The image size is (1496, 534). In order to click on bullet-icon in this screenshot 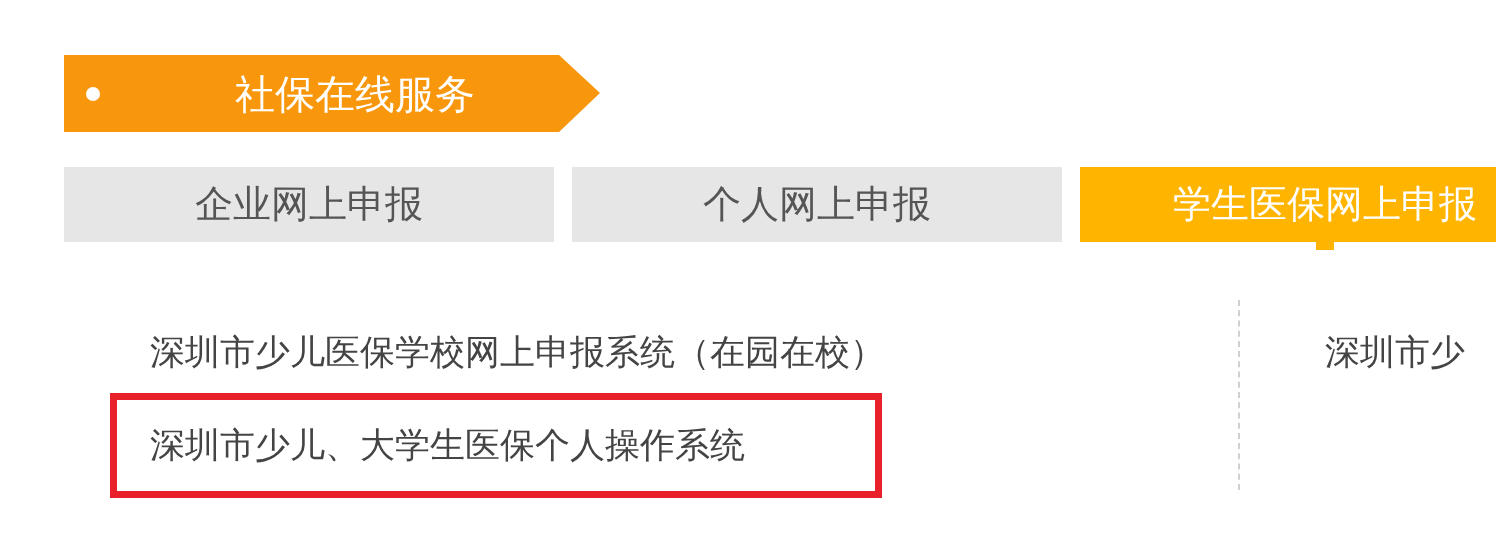, I will do `click(93, 93)`.